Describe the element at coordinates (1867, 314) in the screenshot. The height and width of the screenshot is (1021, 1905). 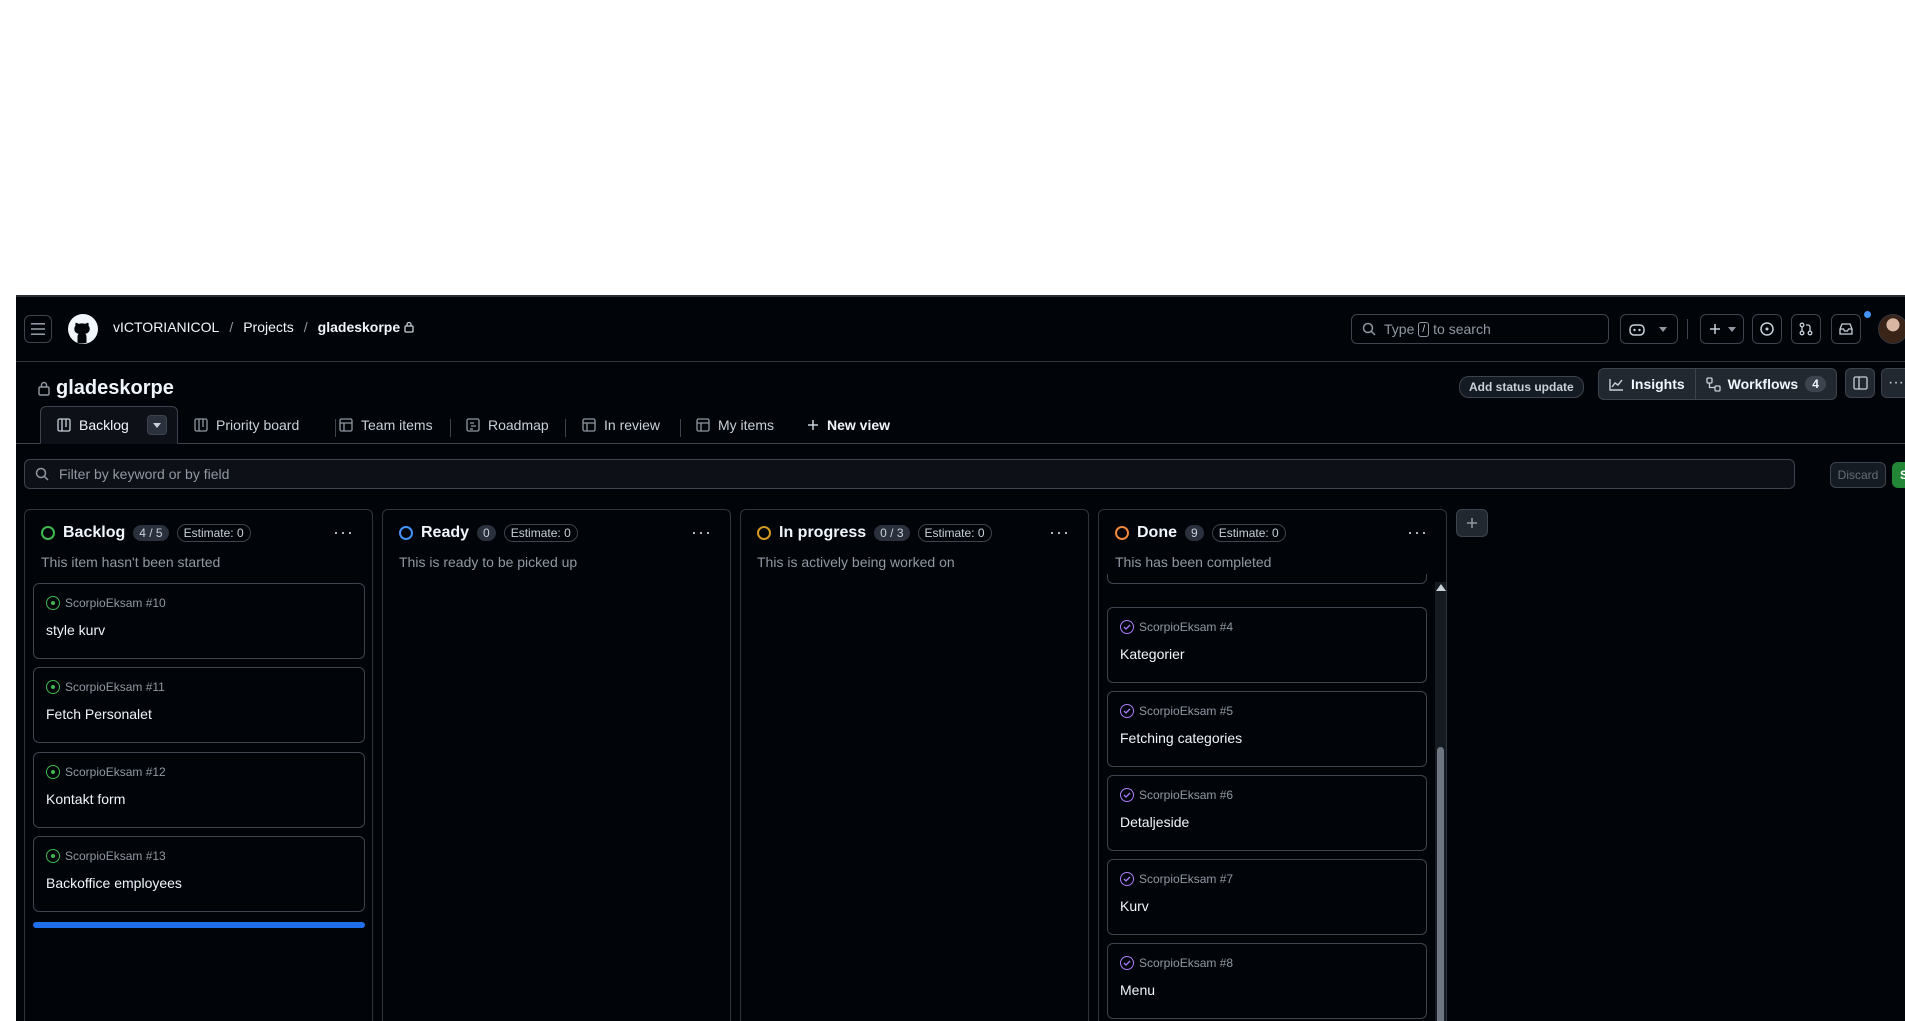
I see `notification-dot` at that location.